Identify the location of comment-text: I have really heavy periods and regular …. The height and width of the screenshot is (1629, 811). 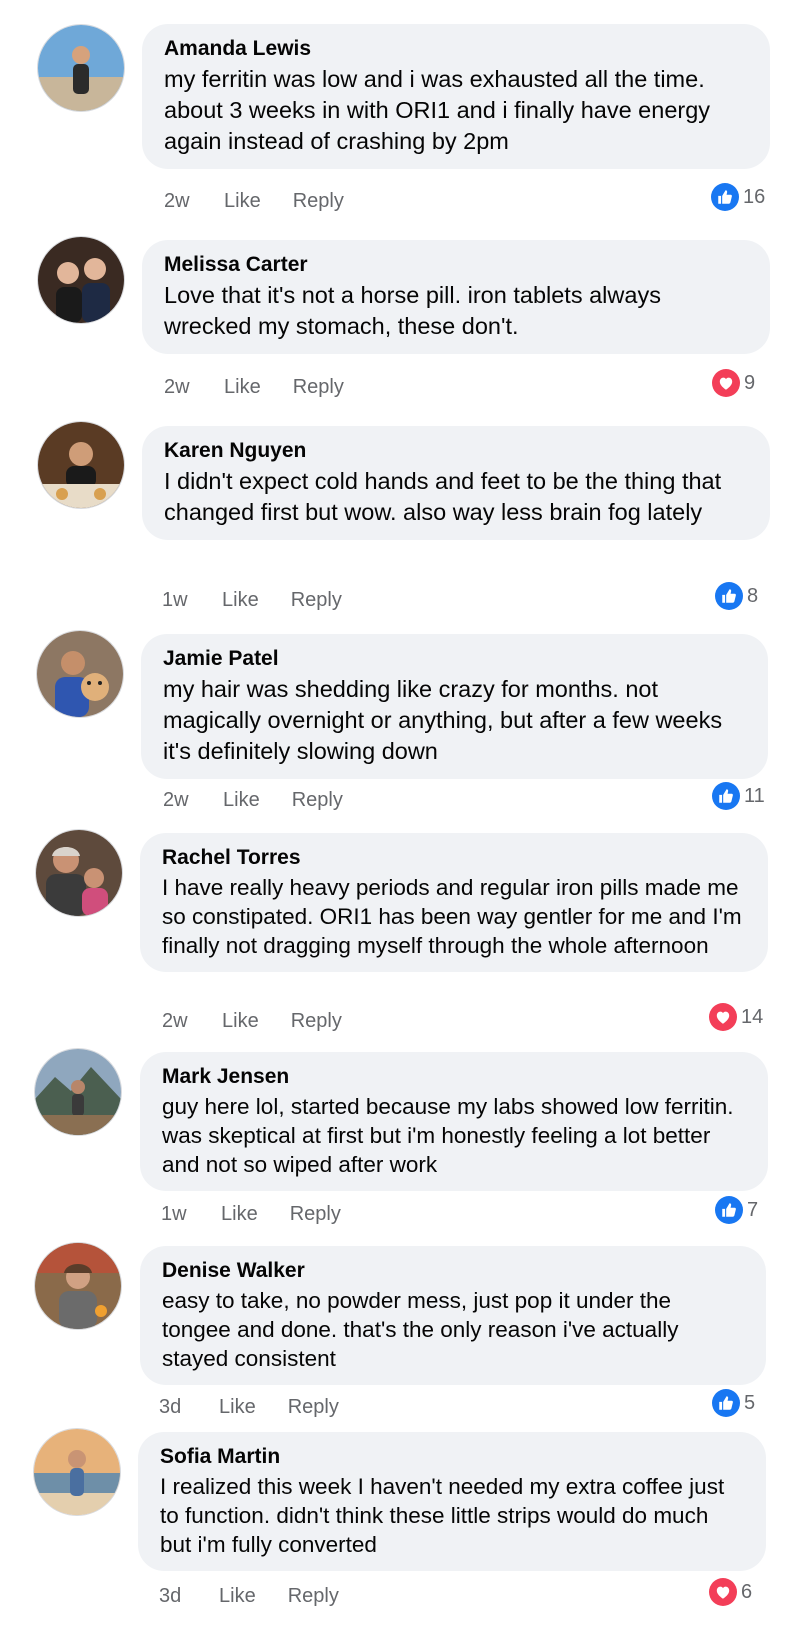
(452, 916).